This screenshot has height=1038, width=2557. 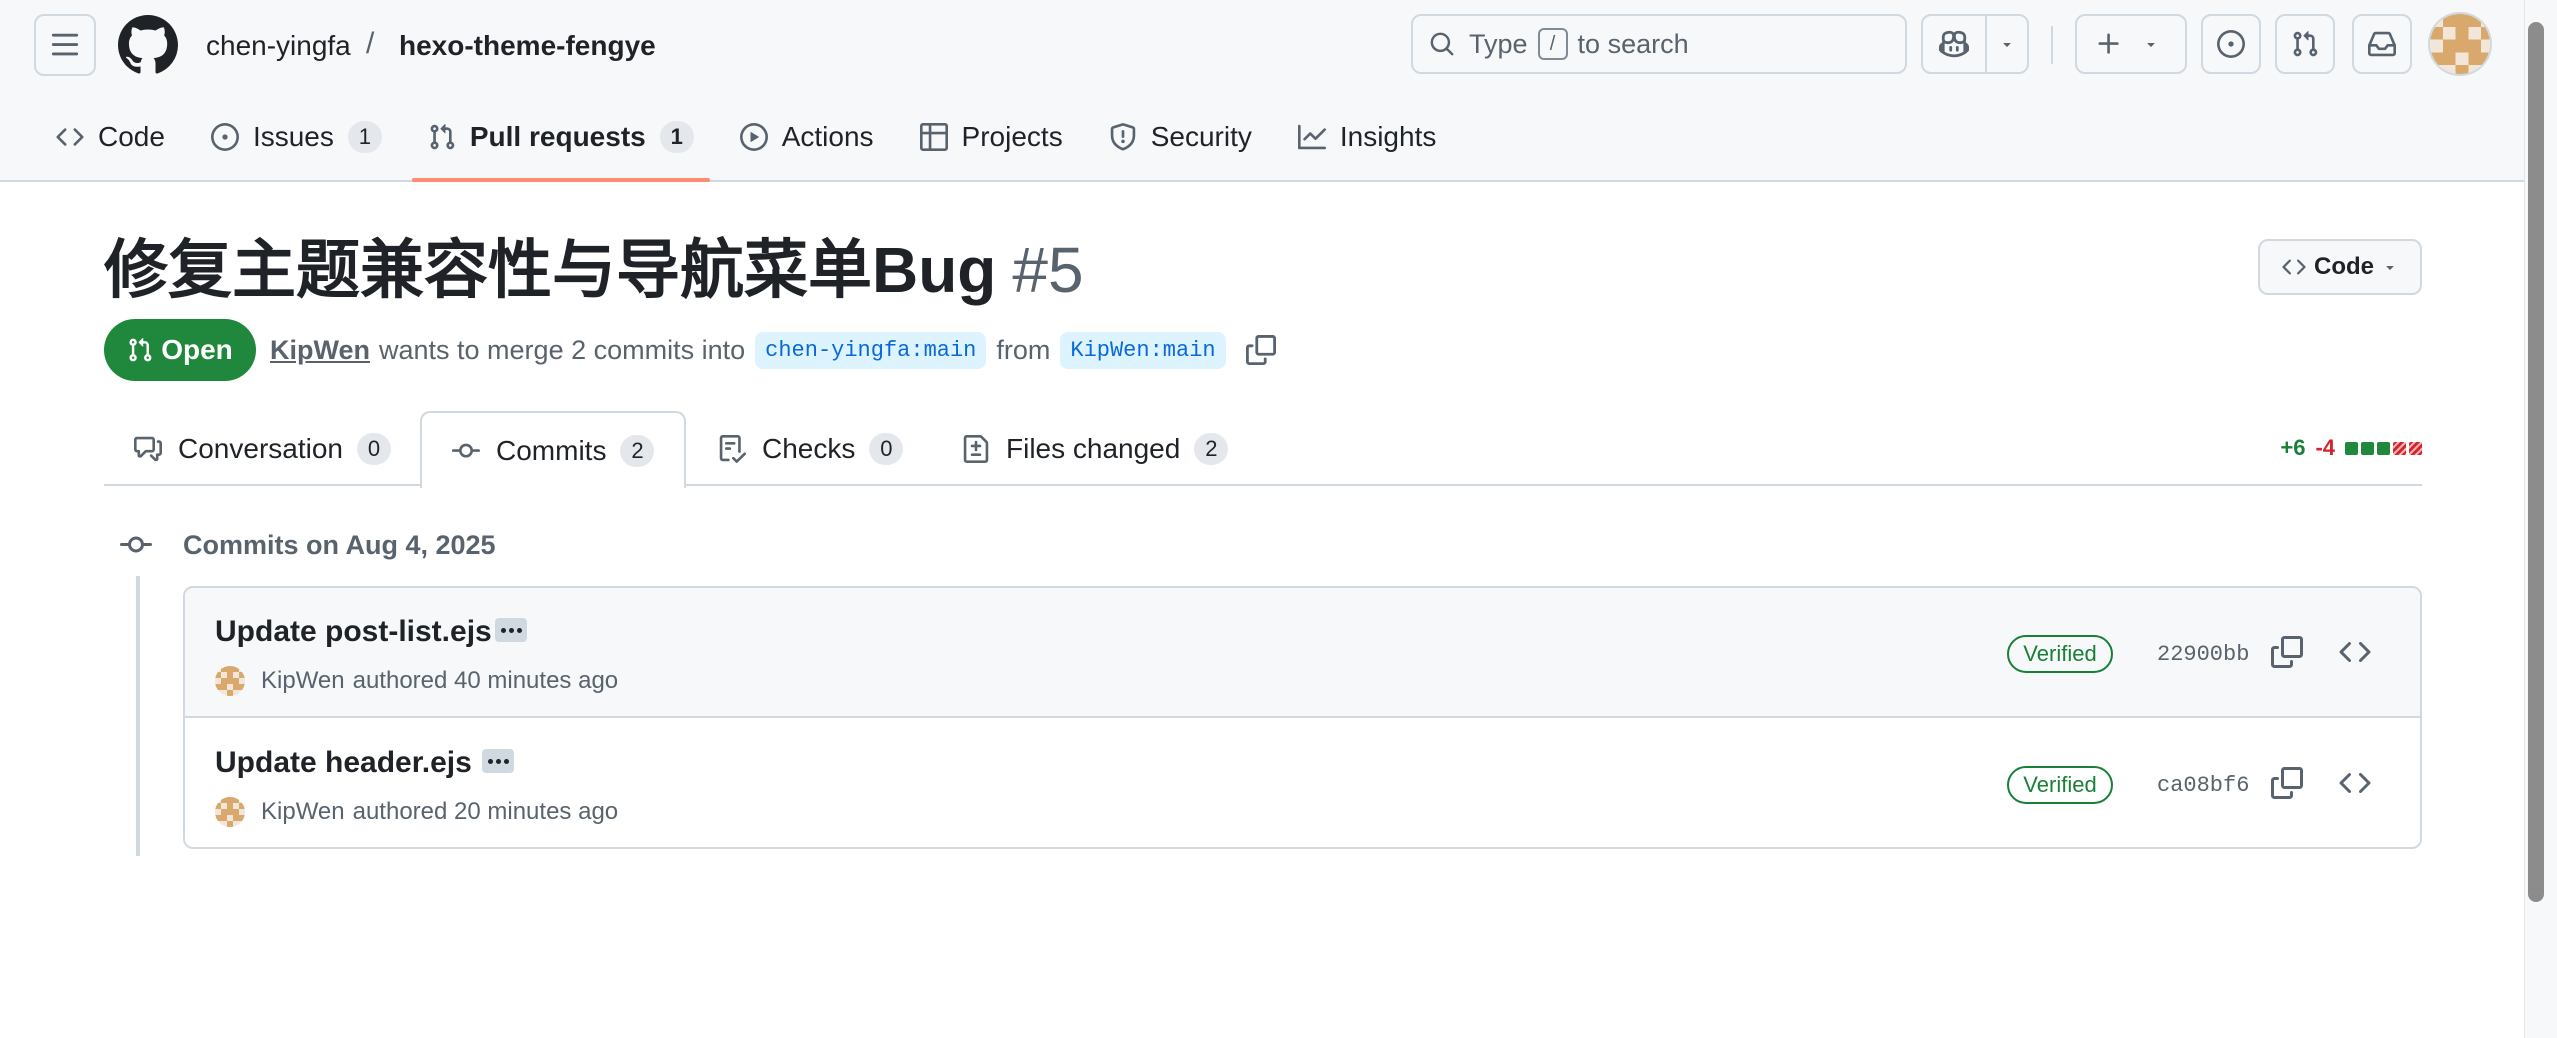 I want to click on tab-checks-label: Checks, so click(x=809, y=448).